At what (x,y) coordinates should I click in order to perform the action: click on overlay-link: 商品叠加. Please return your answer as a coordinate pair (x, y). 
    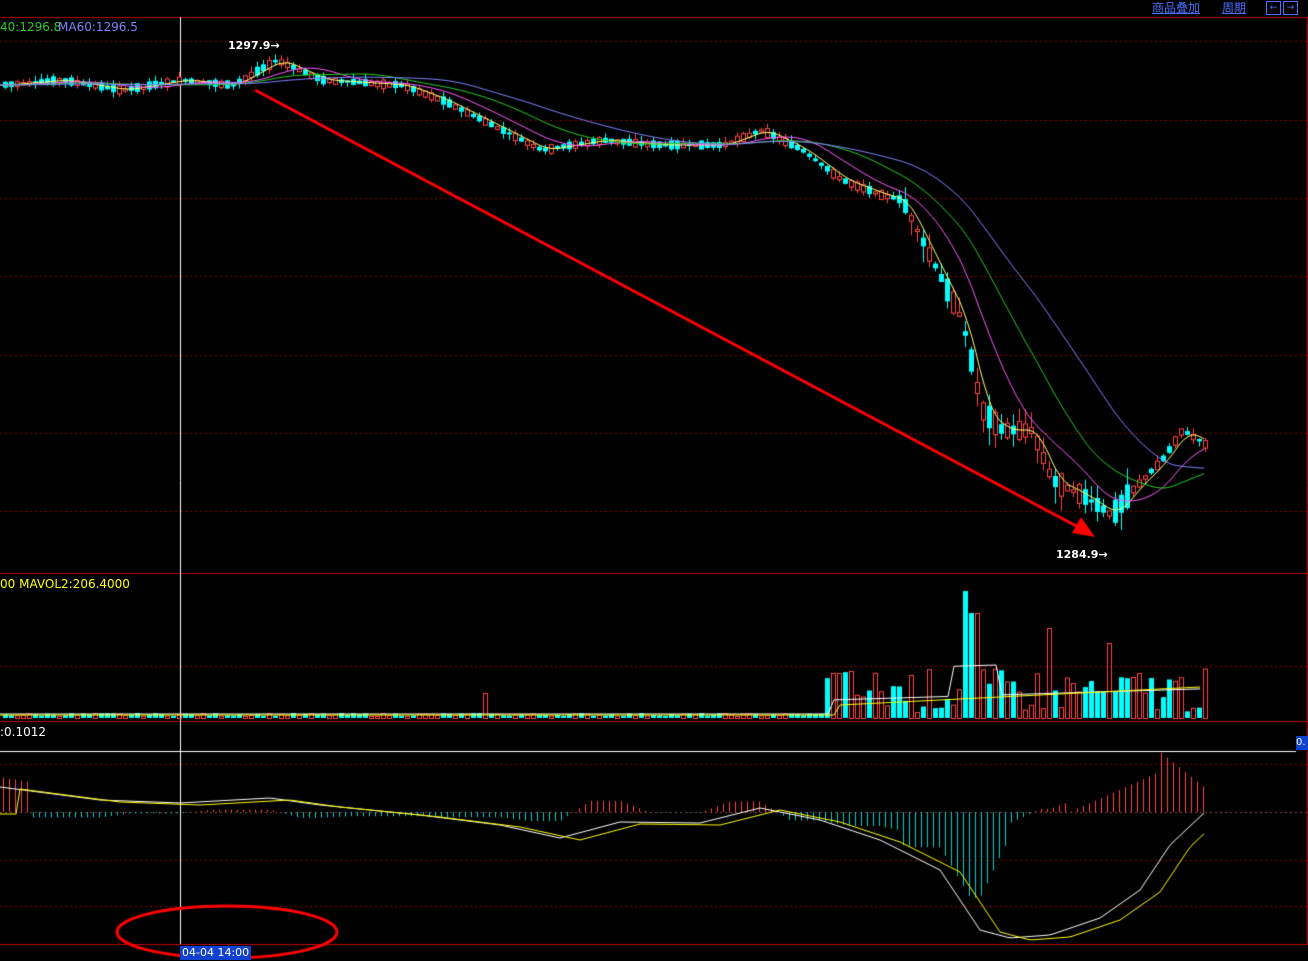
    Looking at the image, I should click on (1176, 8).